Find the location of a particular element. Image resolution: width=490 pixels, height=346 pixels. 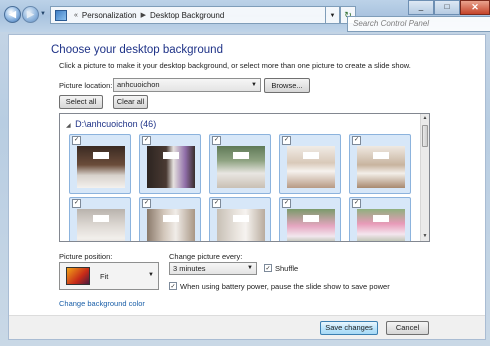

forward-button: ▶ is located at coordinates (30, 14).